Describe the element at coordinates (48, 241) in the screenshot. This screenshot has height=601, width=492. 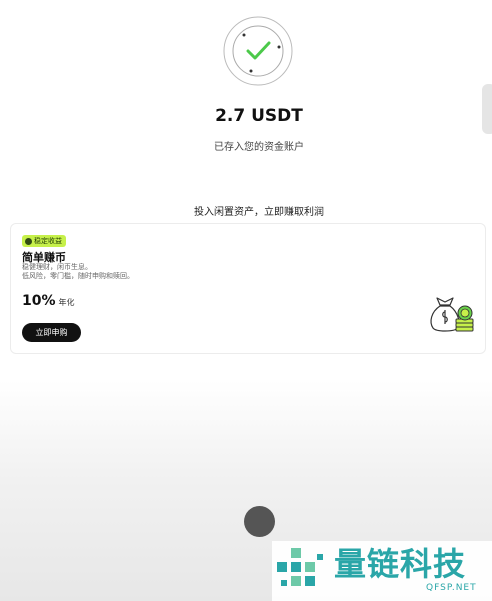
I see `badge-label: 稳定收益` at that location.